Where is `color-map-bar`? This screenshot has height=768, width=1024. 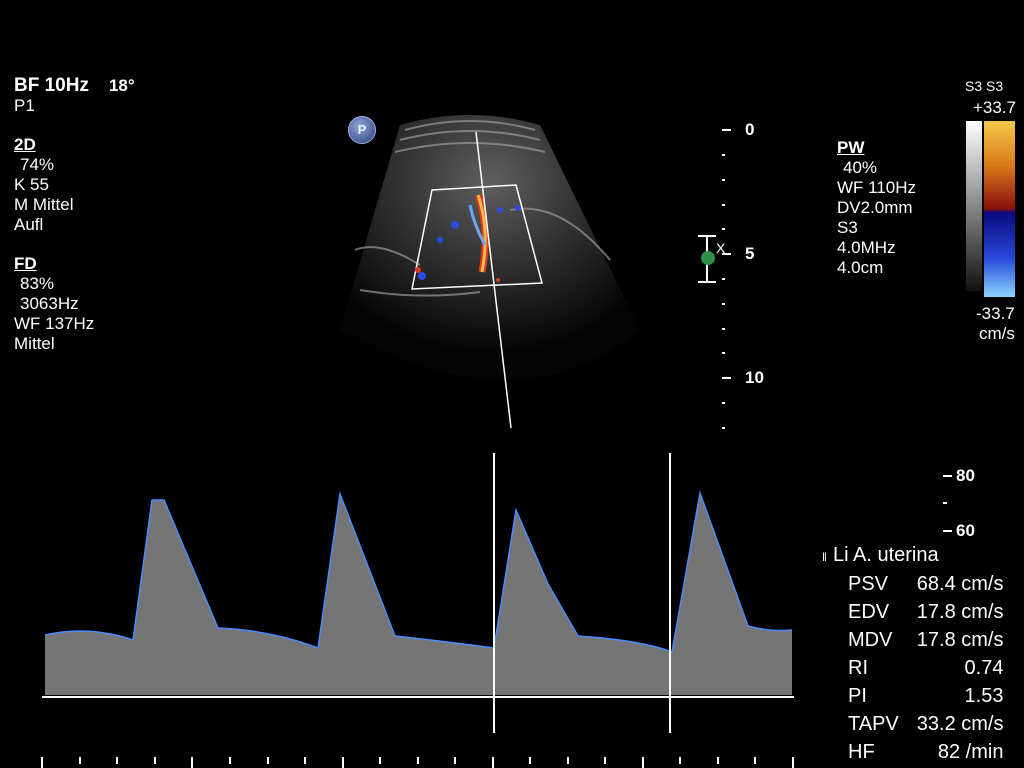 color-map-bar is located at coordinates (999, 209).